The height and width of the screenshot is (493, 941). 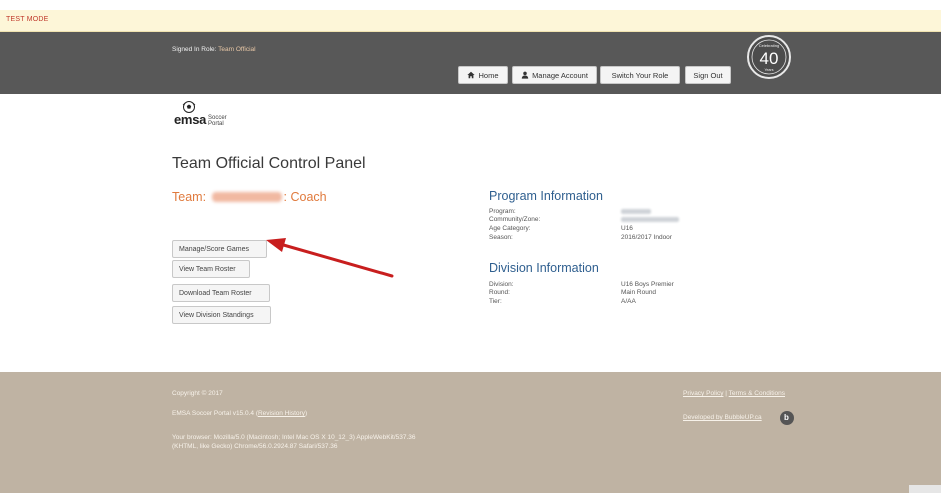 I want to click on role-label: Signed In Role:, so click(x=194, y=49).